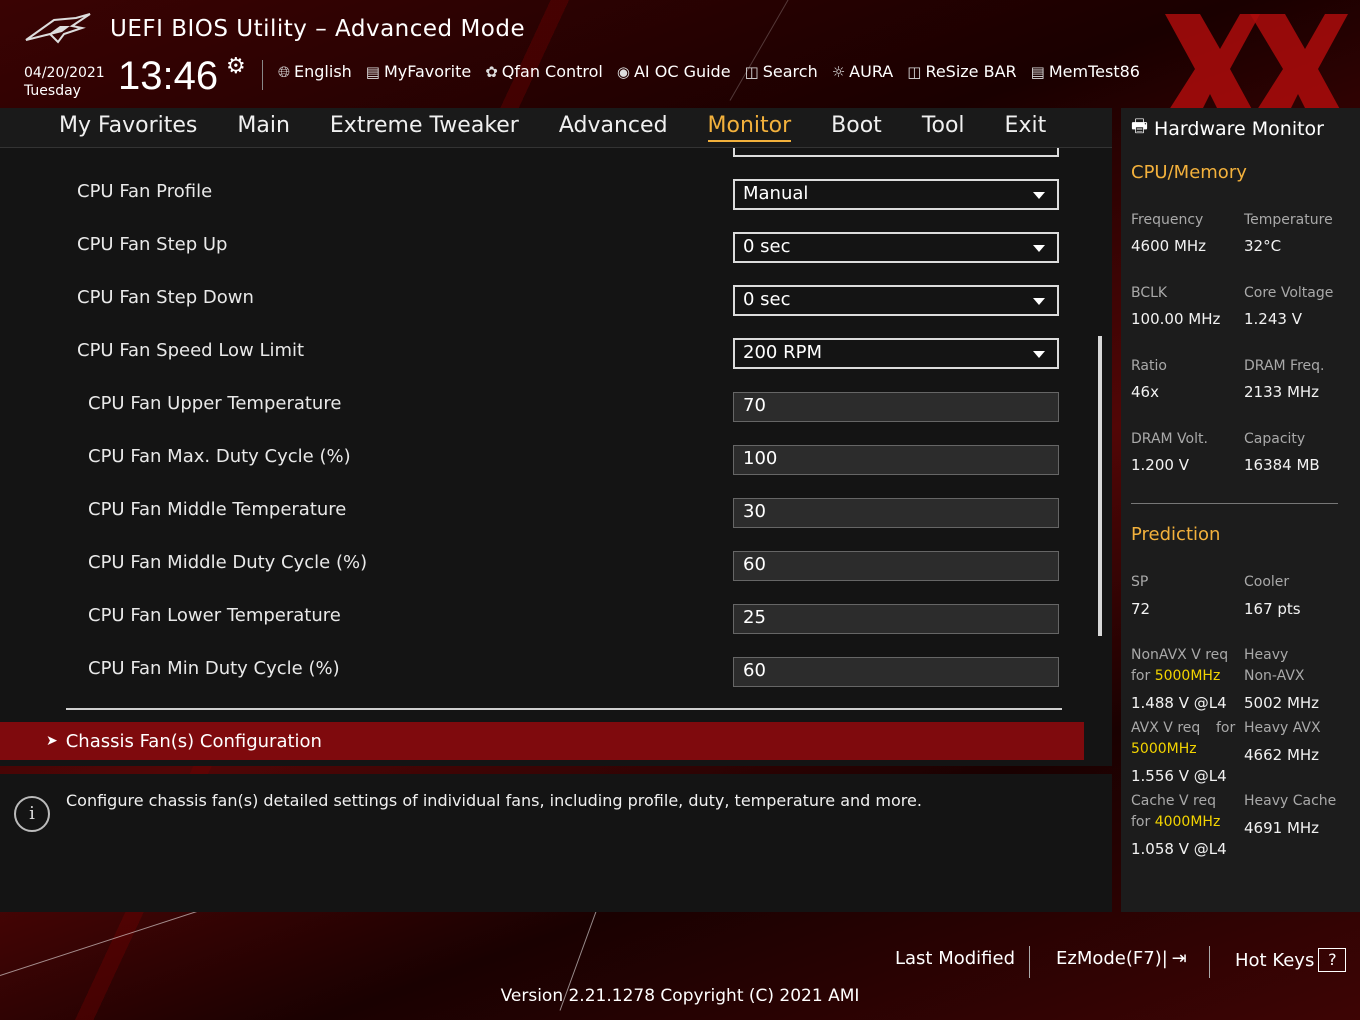  I want to click on memtest-button: ▤ MemTest86, so click(1085, 71).